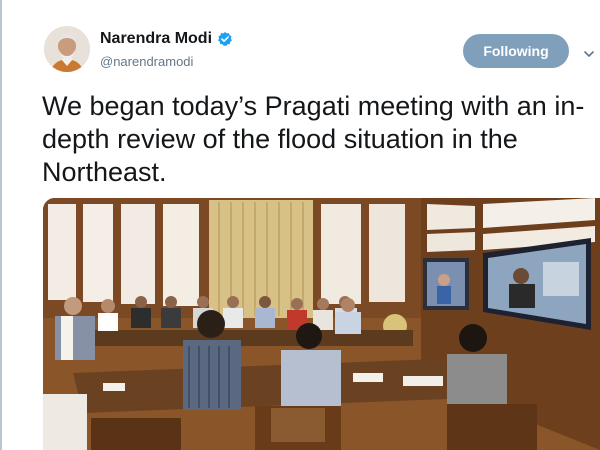  What do you see at coordinates (516, 51) in the screenshot?
I see `following-button: Following` at bounding box center [516, 51].